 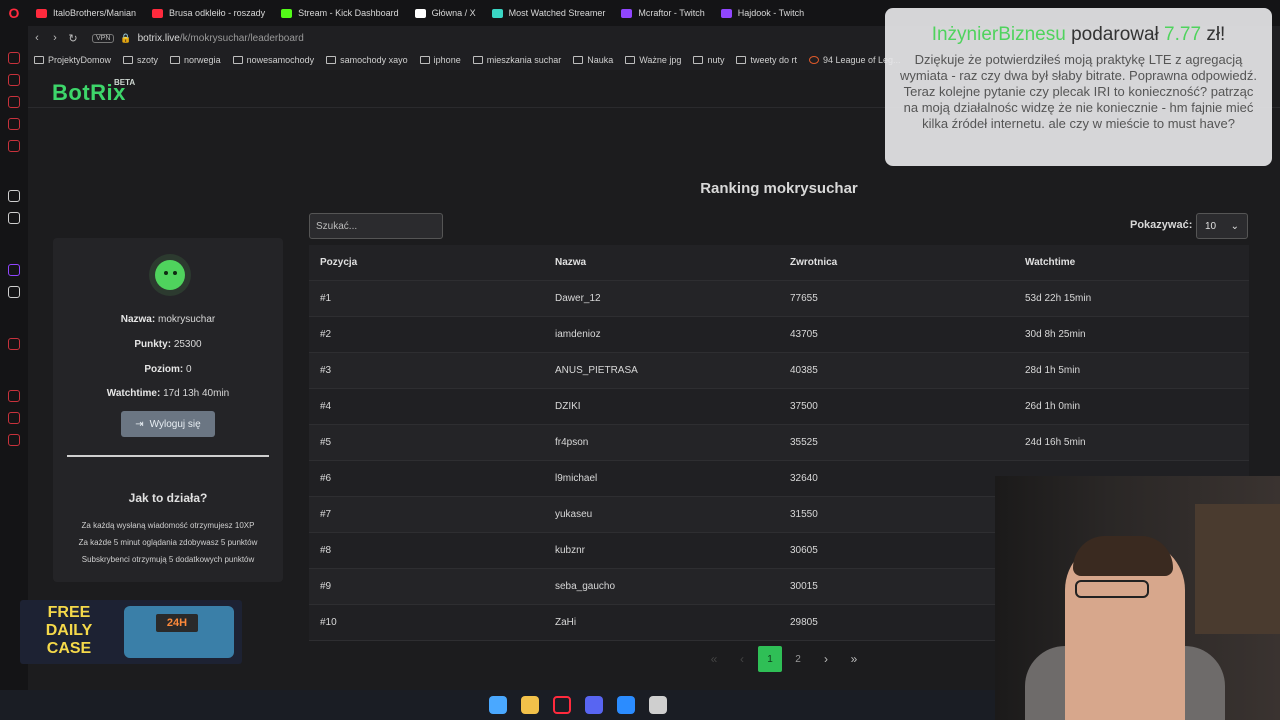 I want to click on bookmark: iphone, so click(x=440, y=60).